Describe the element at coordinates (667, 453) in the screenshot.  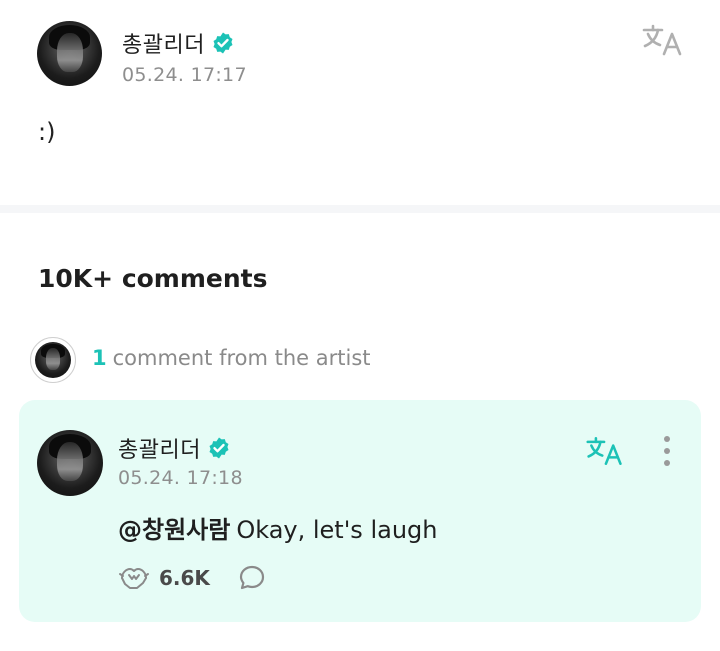
I see `more-vertical-icon` at that location.